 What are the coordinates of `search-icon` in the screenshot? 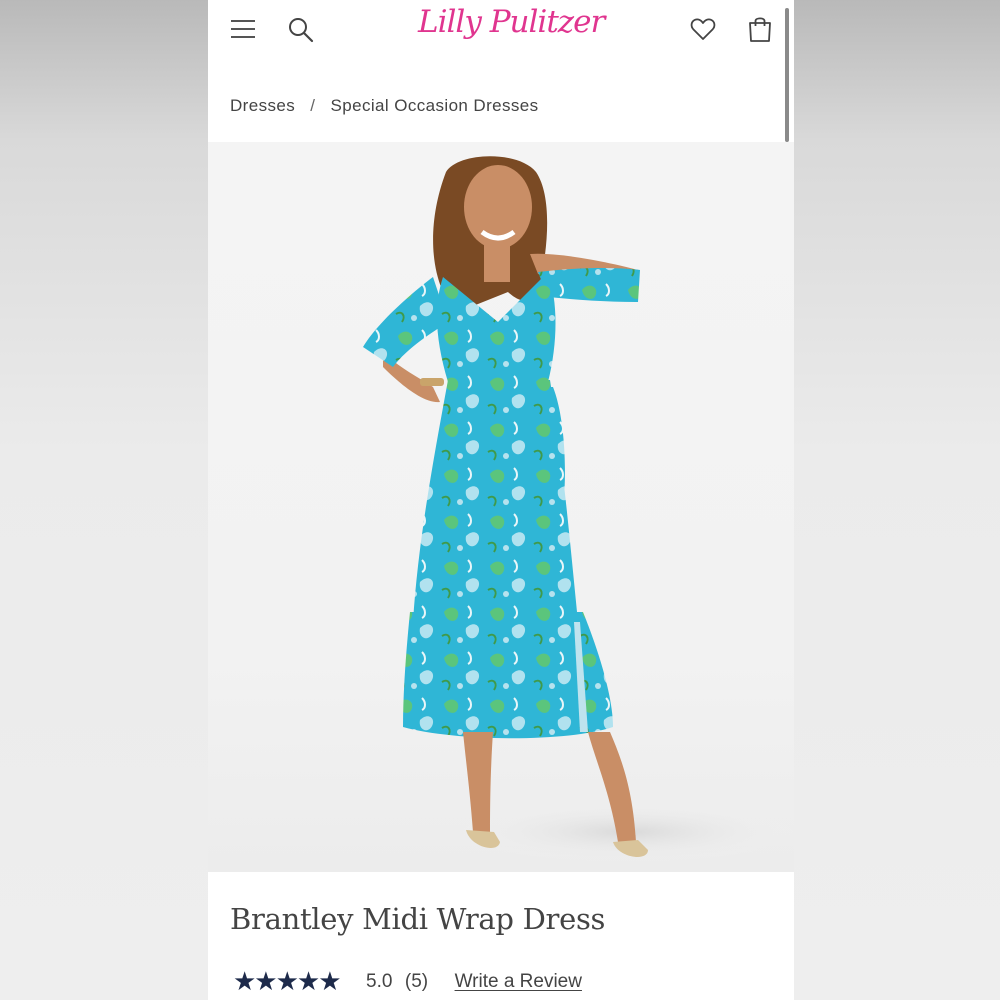 It's located at (301, 30).